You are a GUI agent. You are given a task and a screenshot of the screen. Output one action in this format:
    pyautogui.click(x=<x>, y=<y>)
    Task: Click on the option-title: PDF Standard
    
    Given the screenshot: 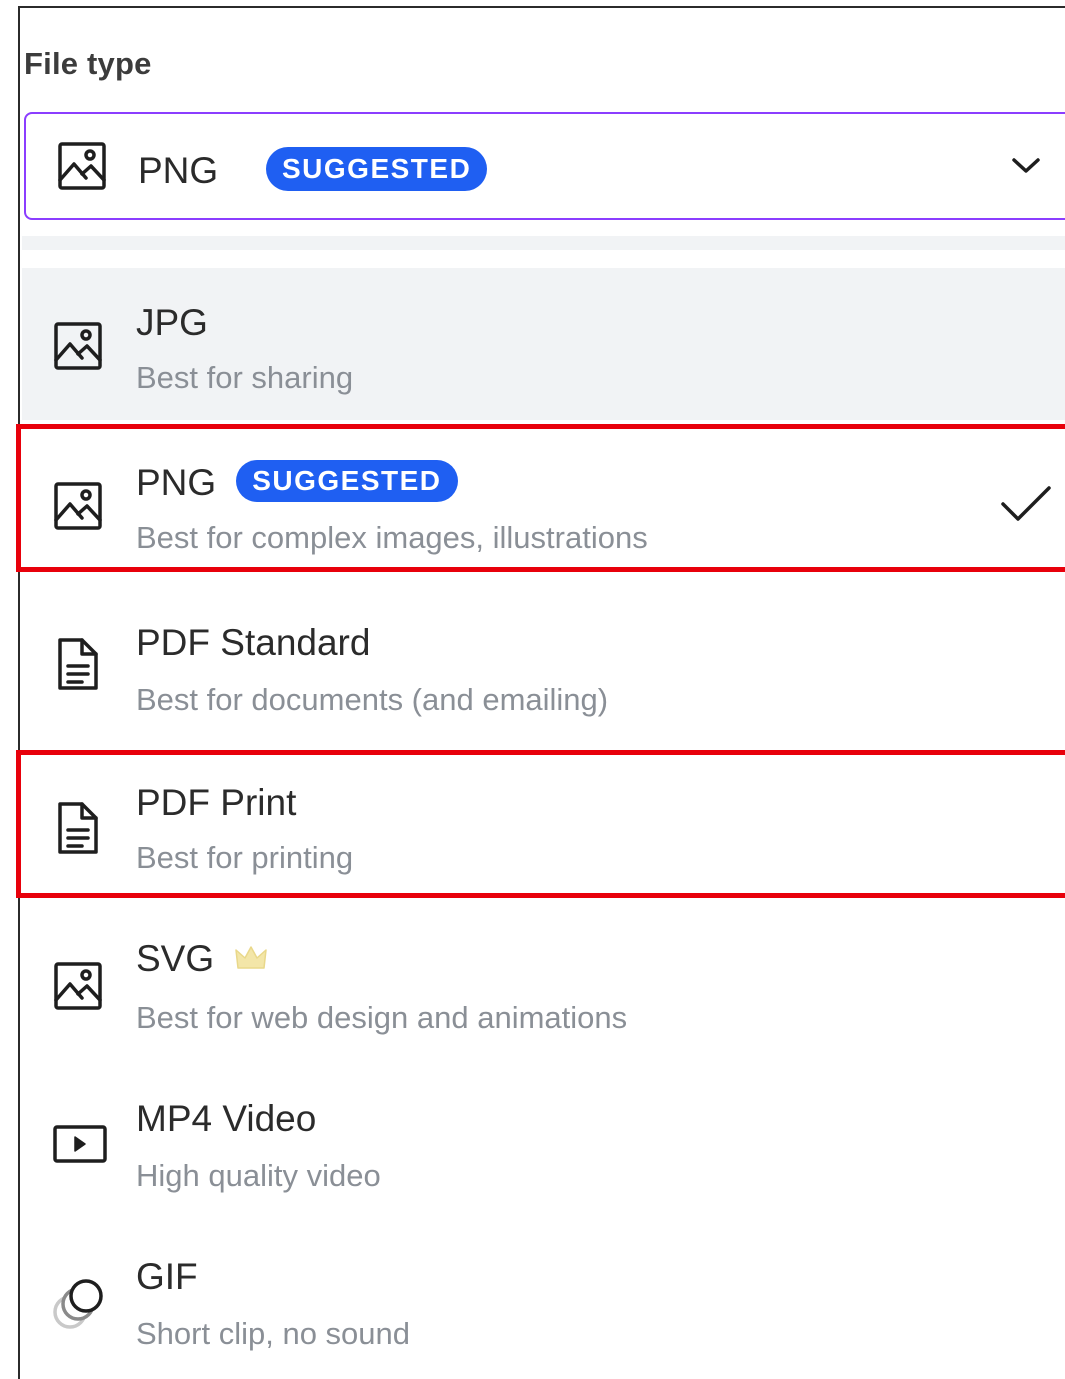 What is the action you would take?
    pyautogui.click(x=253, y=642)
    